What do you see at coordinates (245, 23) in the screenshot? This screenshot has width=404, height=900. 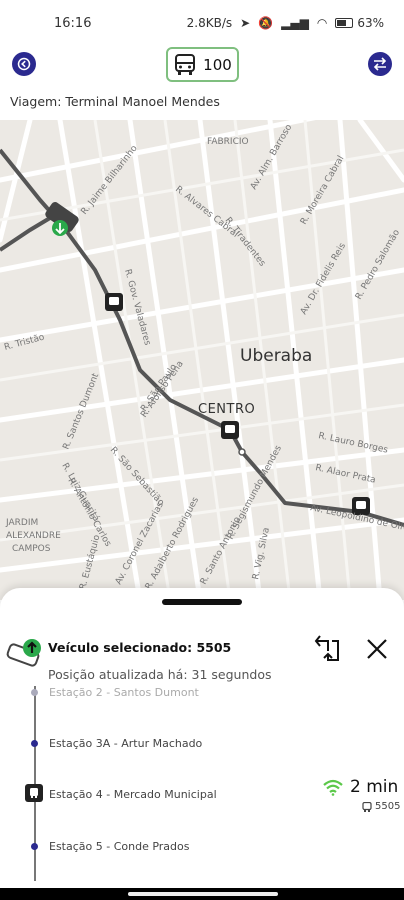 I see `location-icon: ➤` at bounding box center [245, 23].